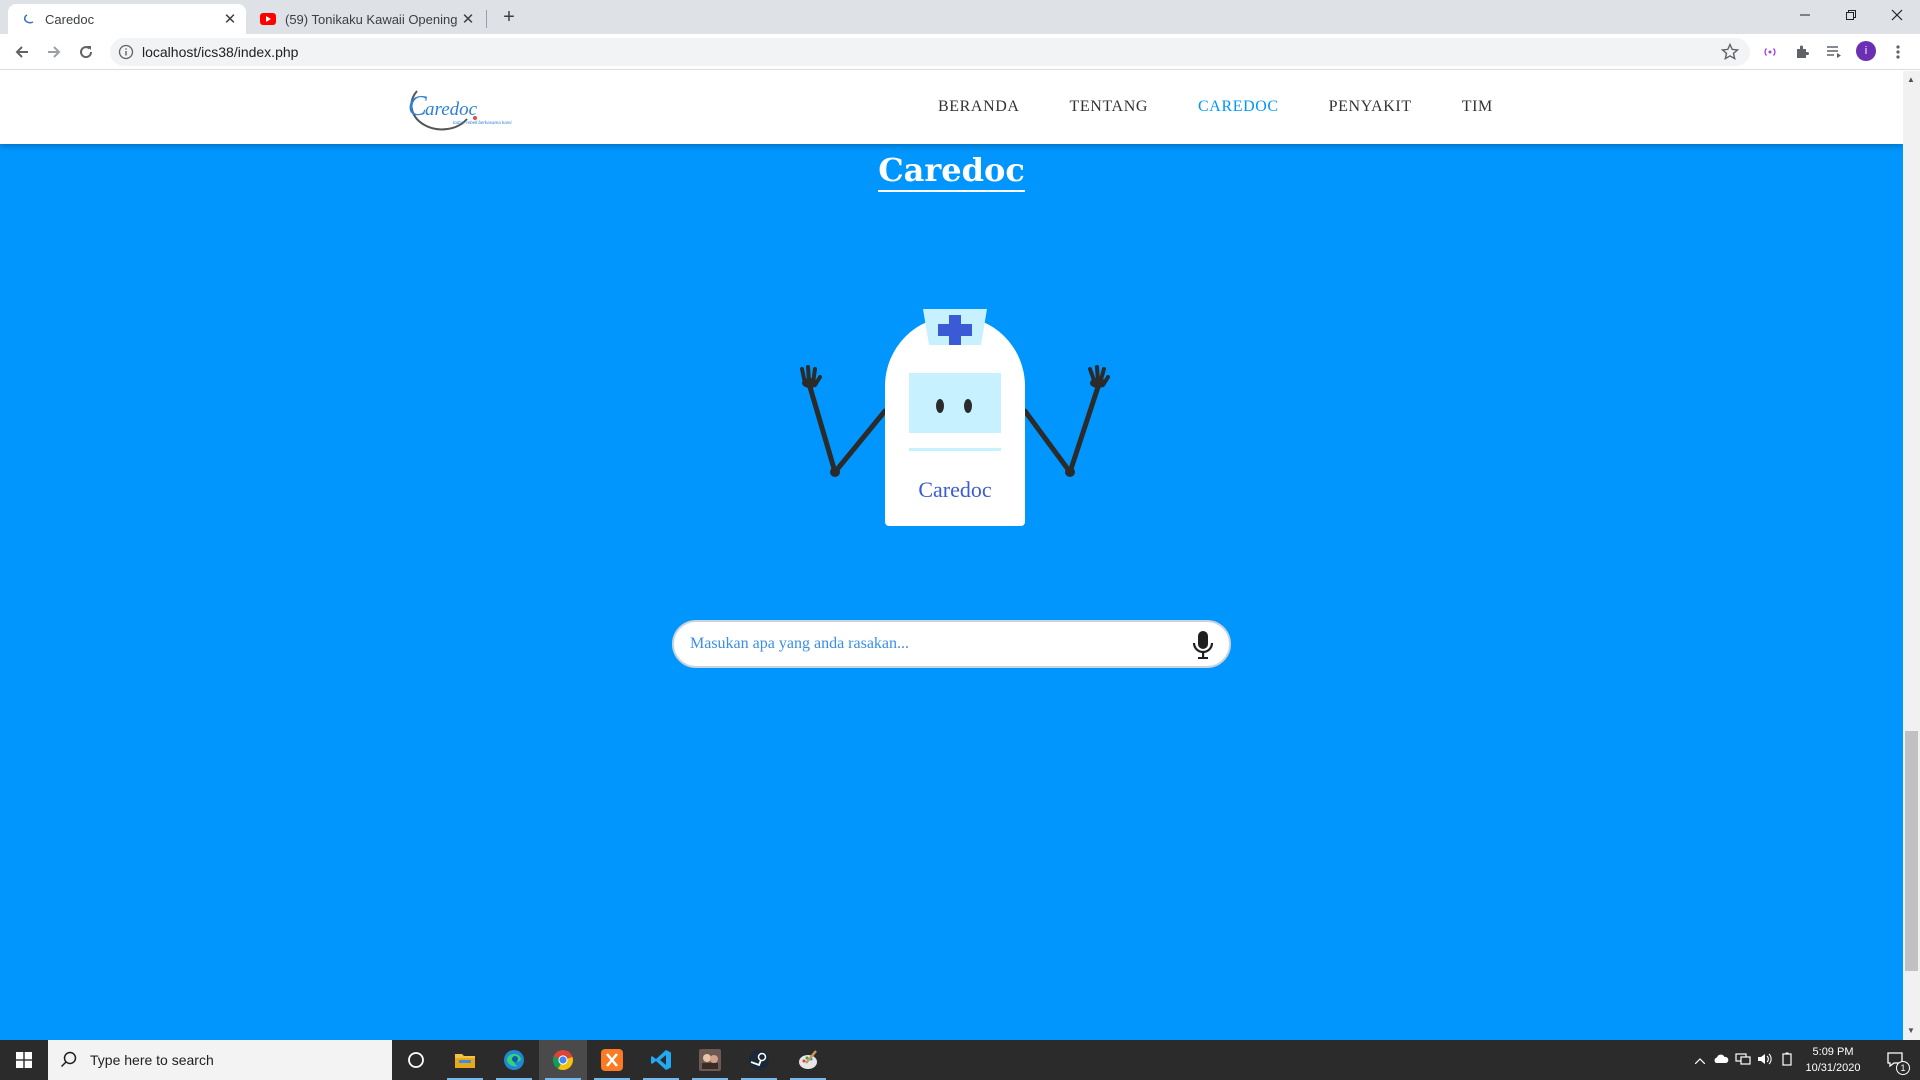  What do you see at coordinates (1477, 107) in the screenshot?
I see `nav-link-tim: TIM` at bounding box center [1477, 107].